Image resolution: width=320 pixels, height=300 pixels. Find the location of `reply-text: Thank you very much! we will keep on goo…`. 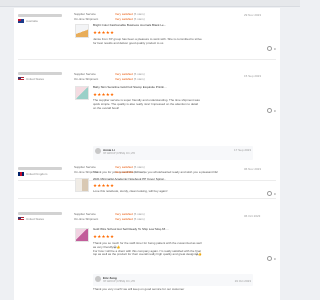

reply-text: Thank you very much! we will keep on goo… is located at coordinates (139, 289).